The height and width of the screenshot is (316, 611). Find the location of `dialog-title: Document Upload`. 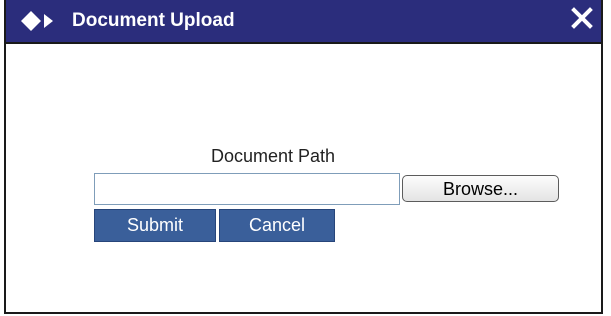

dialog-title: Document Upload is located at coordinates (153, 20).